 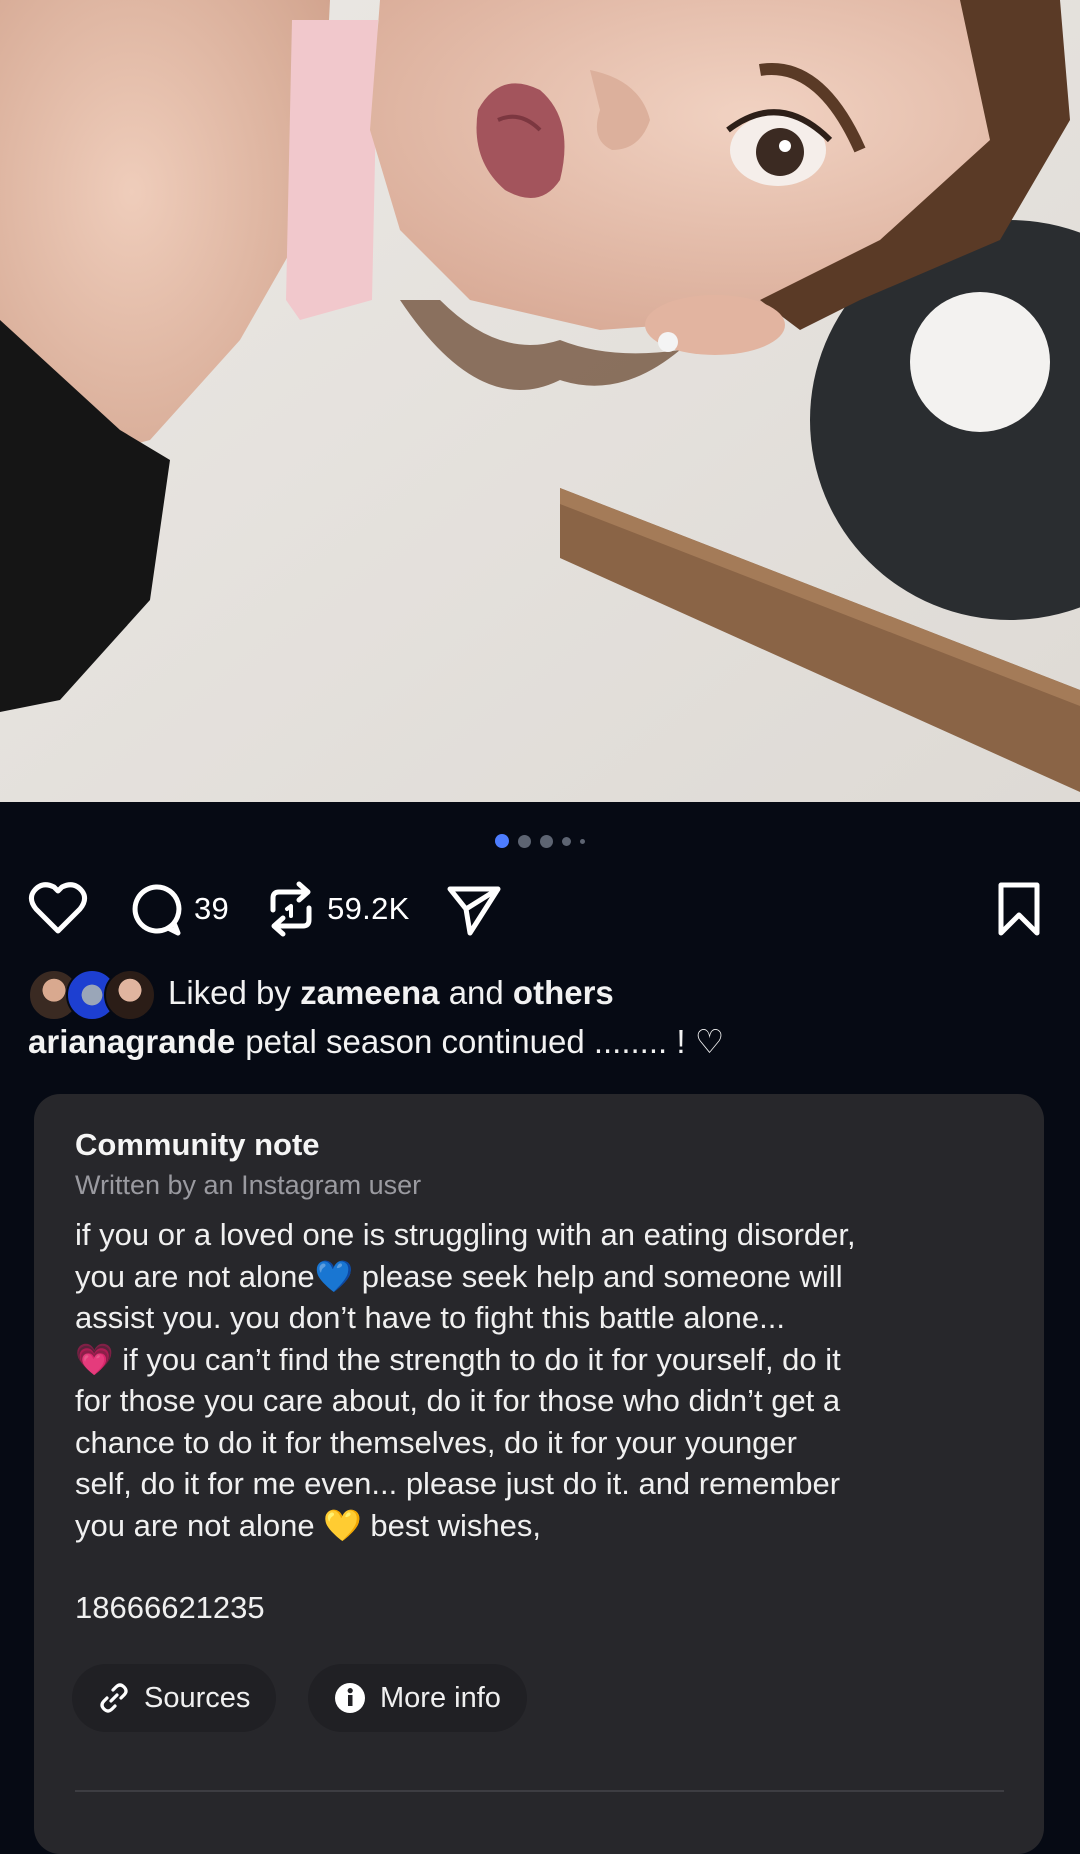 What do you see at coordinates (291, 909) in the screenshot?
I see `repost-icon` at bounding box center [291, 909].